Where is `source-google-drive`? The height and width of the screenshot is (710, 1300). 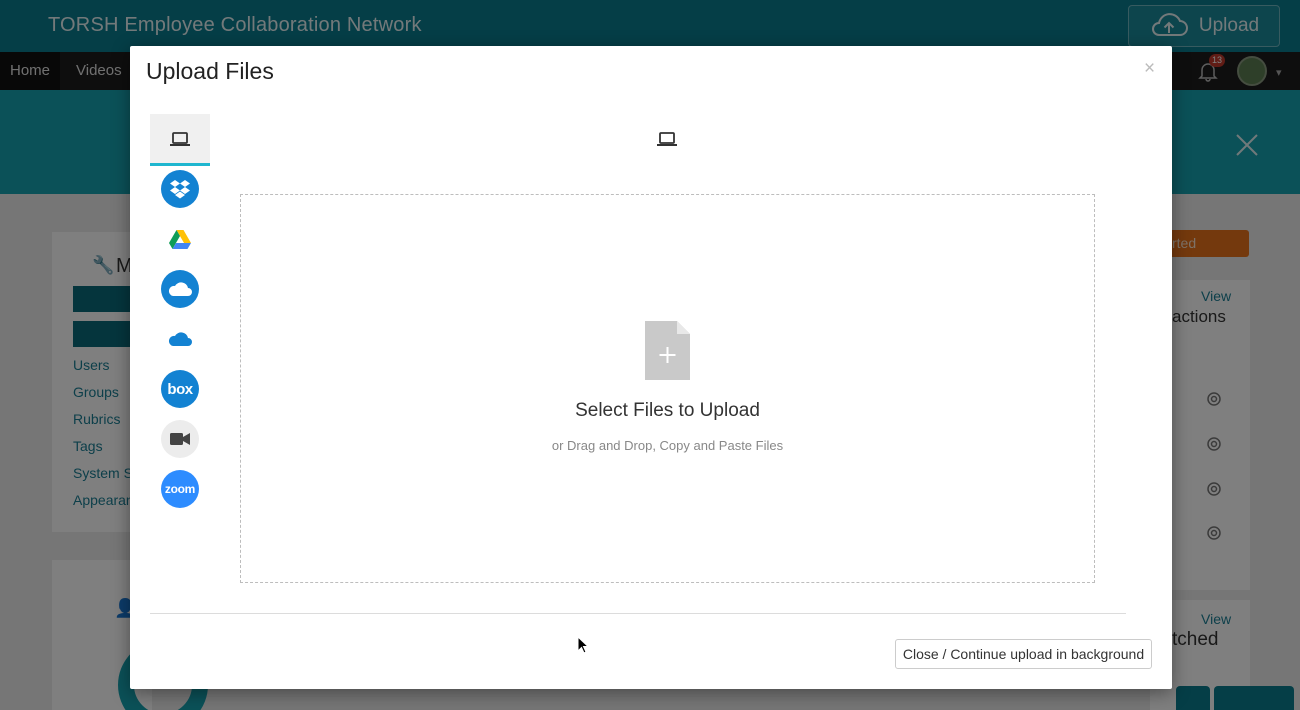
source-google-drive is located at coordinates (180, 239).